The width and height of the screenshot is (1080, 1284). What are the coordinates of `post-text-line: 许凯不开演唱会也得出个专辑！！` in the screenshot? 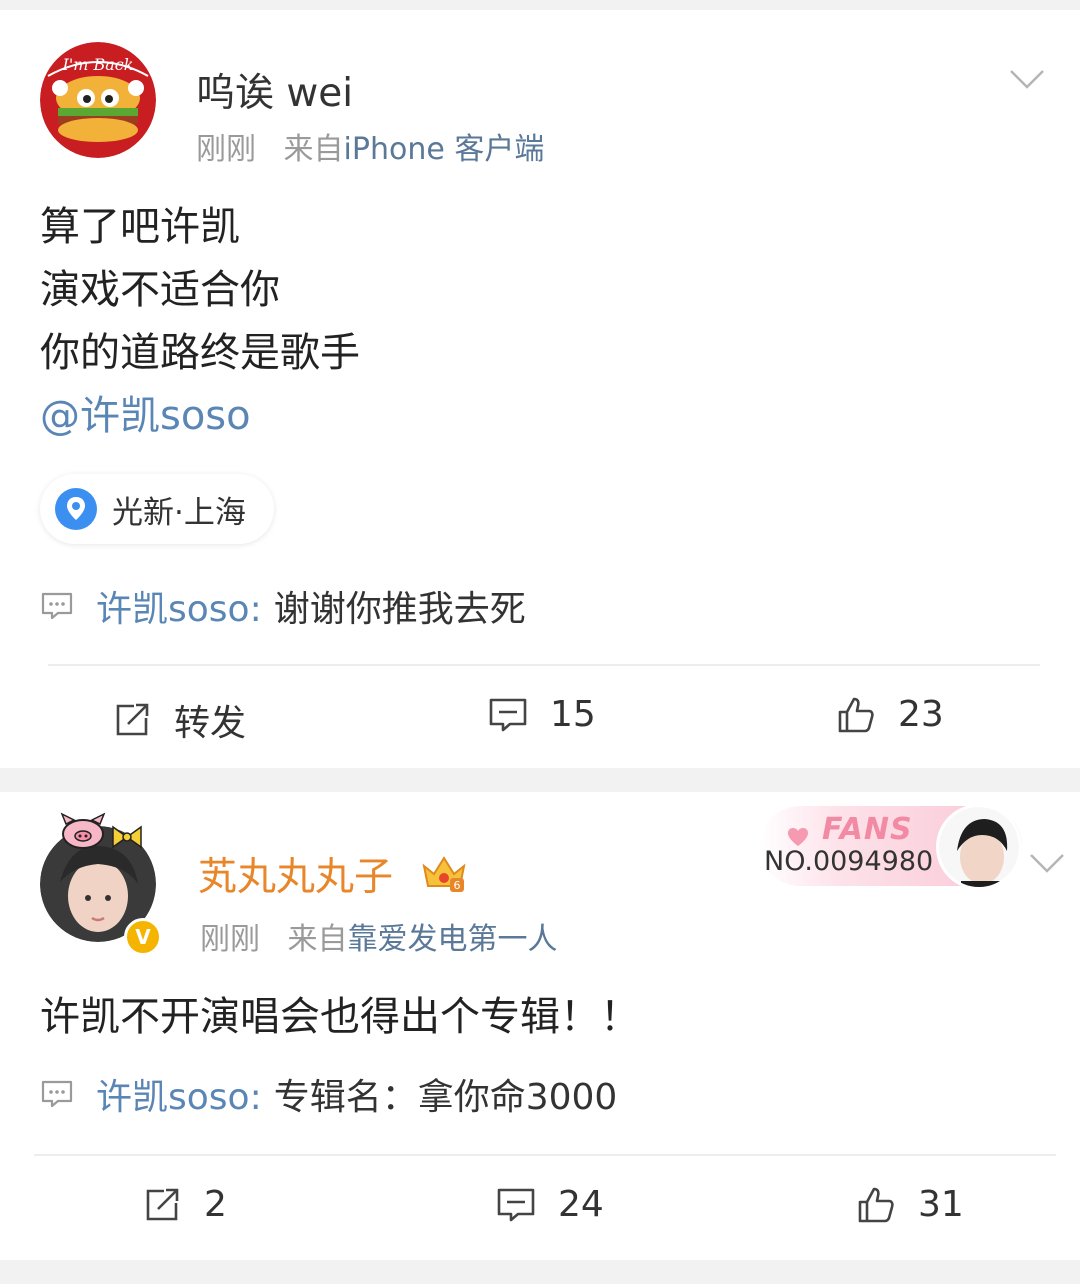 It's located at (340, 1017).